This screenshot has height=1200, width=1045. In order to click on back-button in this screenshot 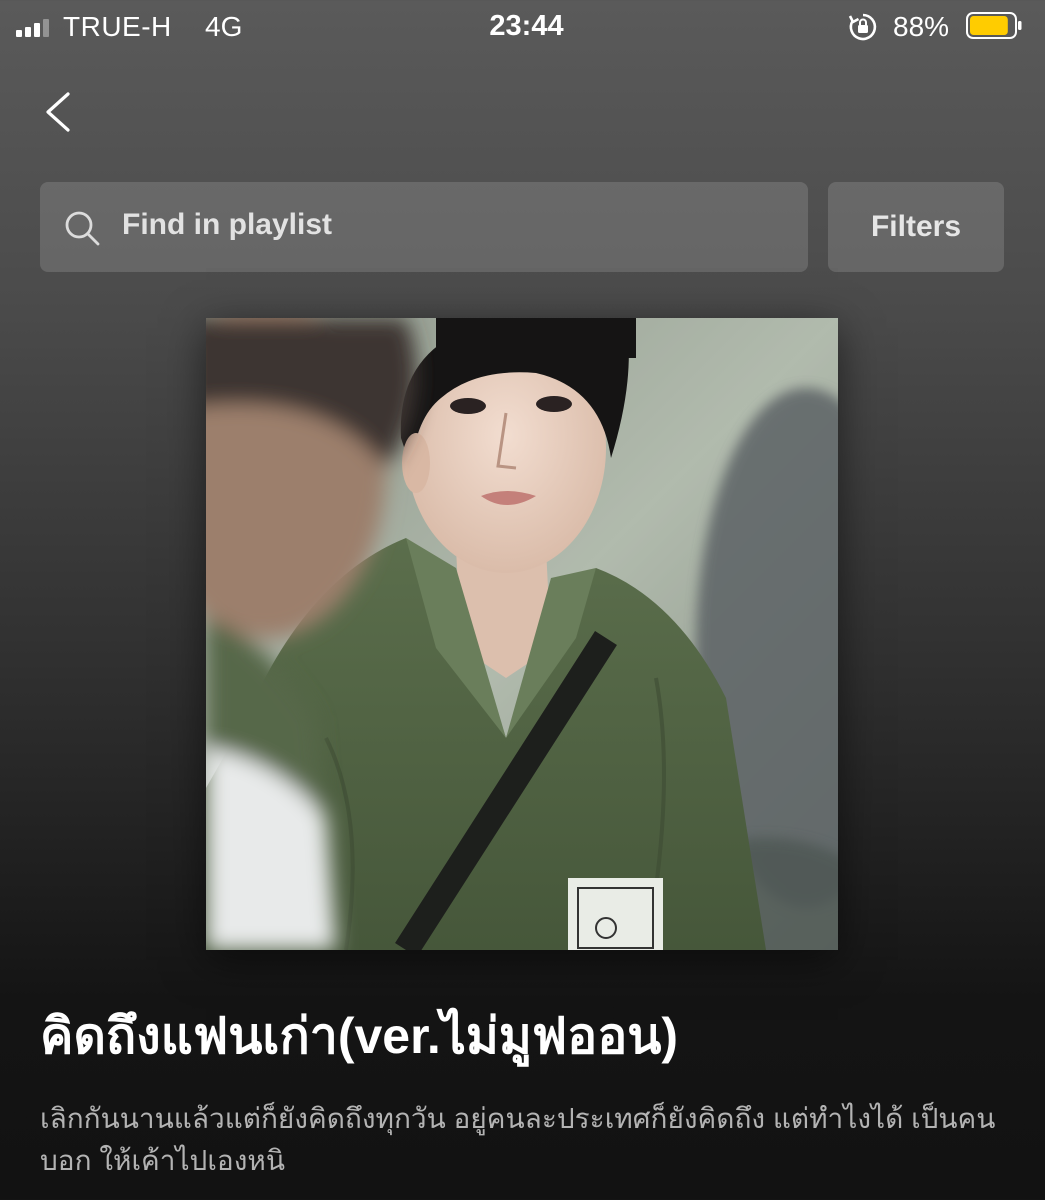, I will do `click(60, 112)`.